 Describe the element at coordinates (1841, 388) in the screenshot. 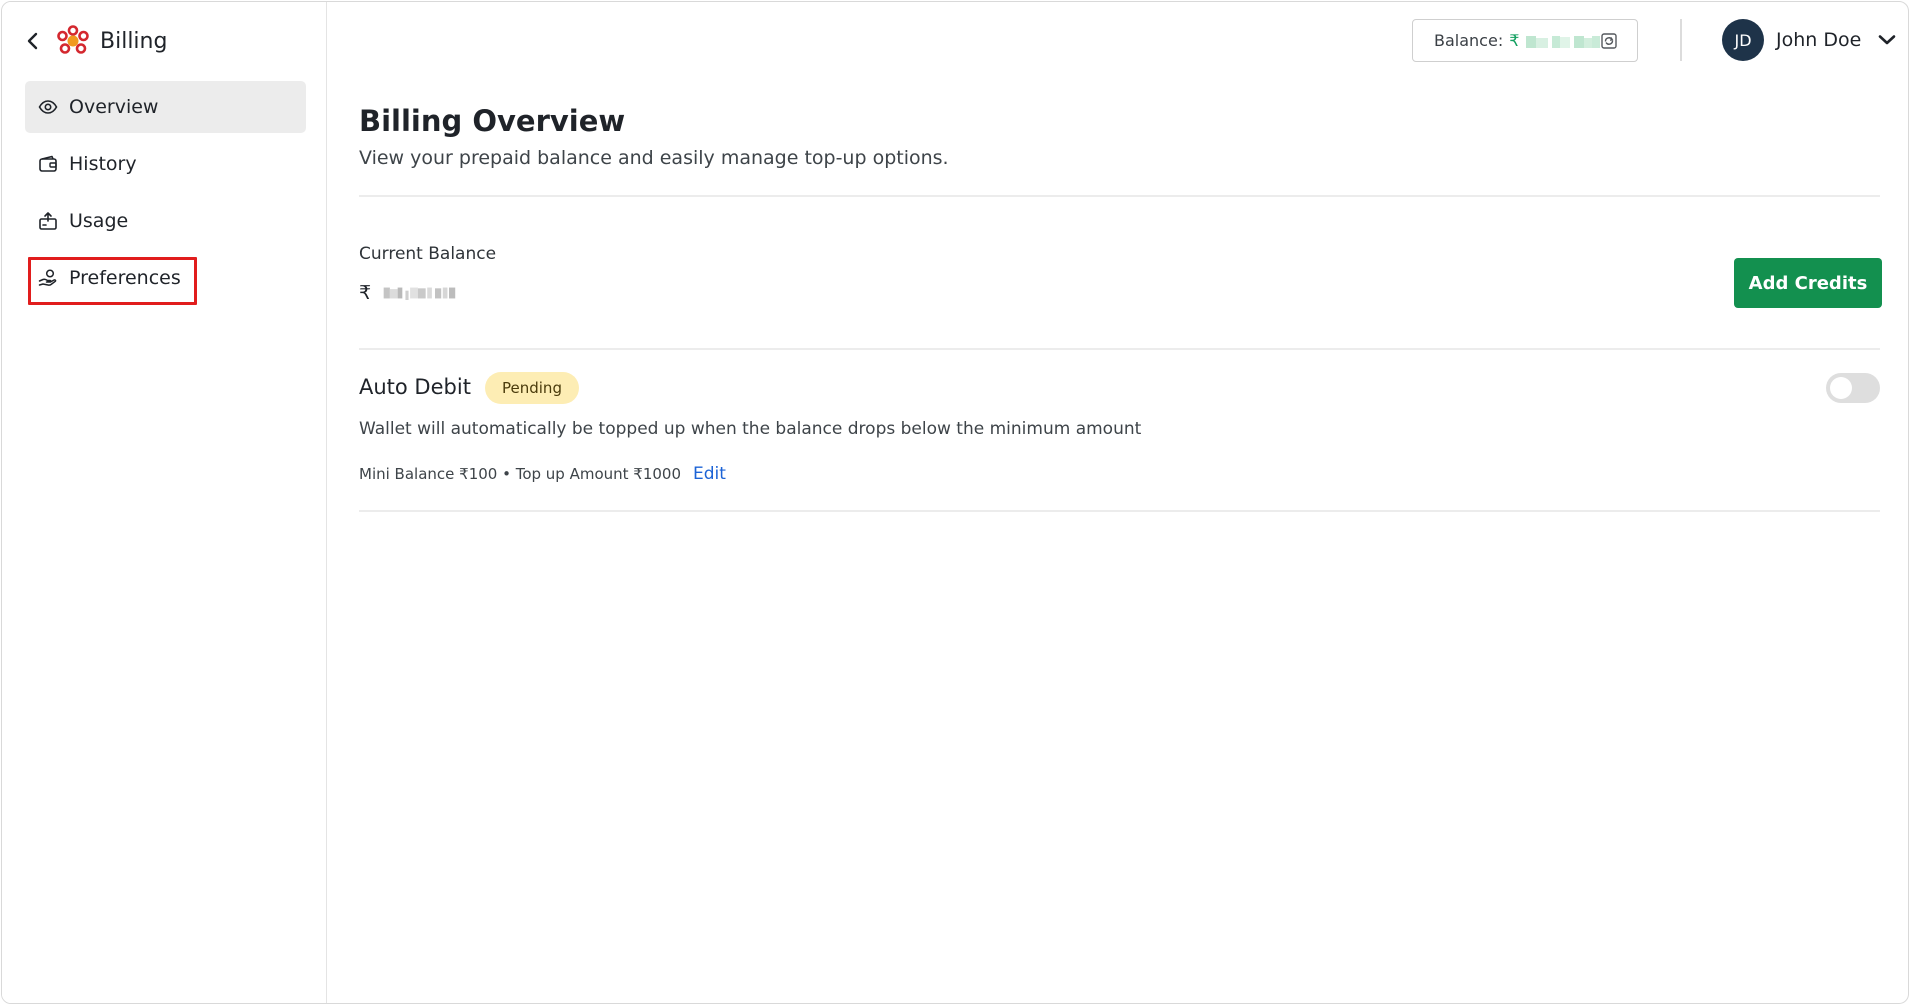

I see `toggle-knob` at that location.